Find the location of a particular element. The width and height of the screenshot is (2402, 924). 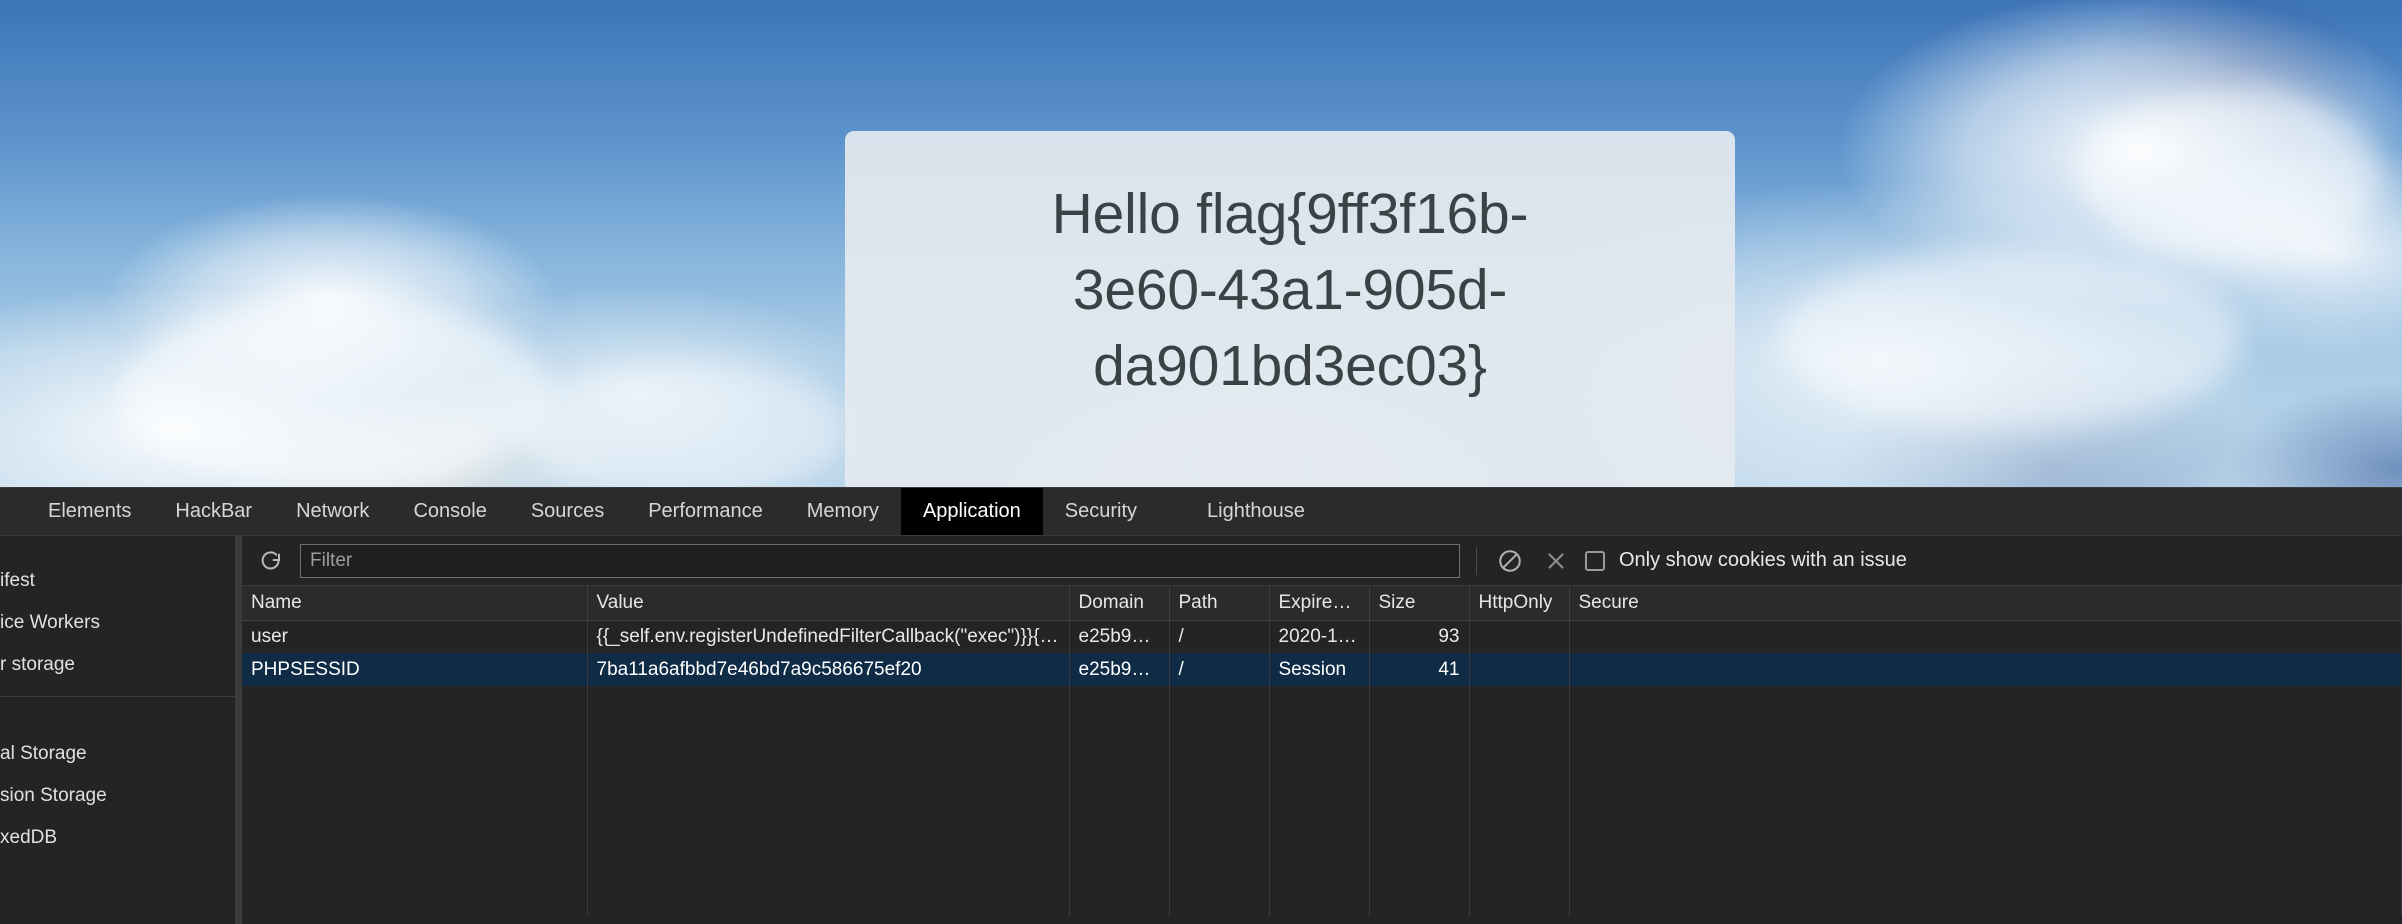

clear-all-cookies-icon is located at coordinates (1510, 561).